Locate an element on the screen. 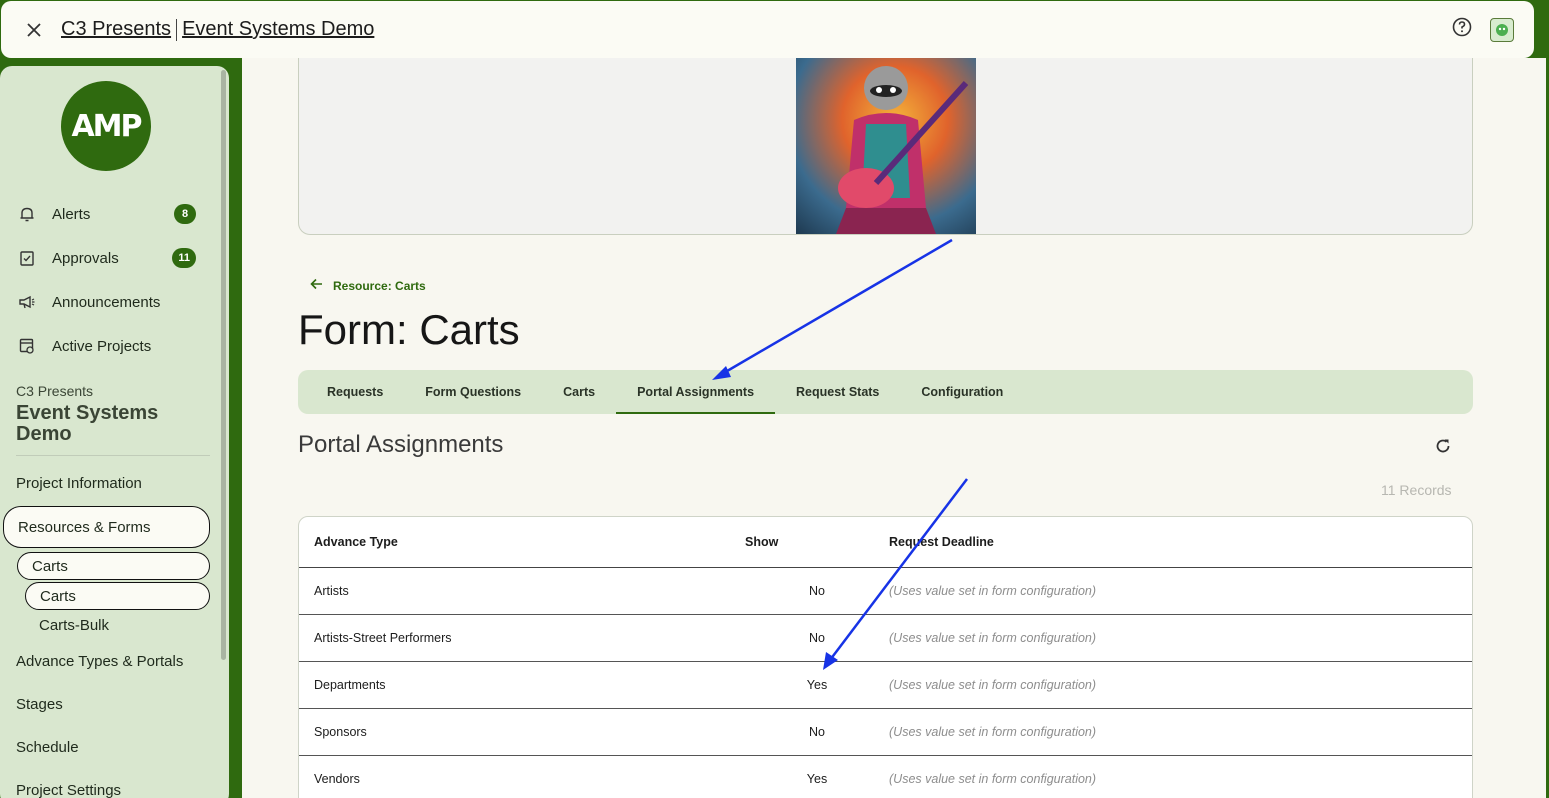 This screenshot has width=1549, height=798. sidebar-scrollbar is located at coordinates (223, 365).